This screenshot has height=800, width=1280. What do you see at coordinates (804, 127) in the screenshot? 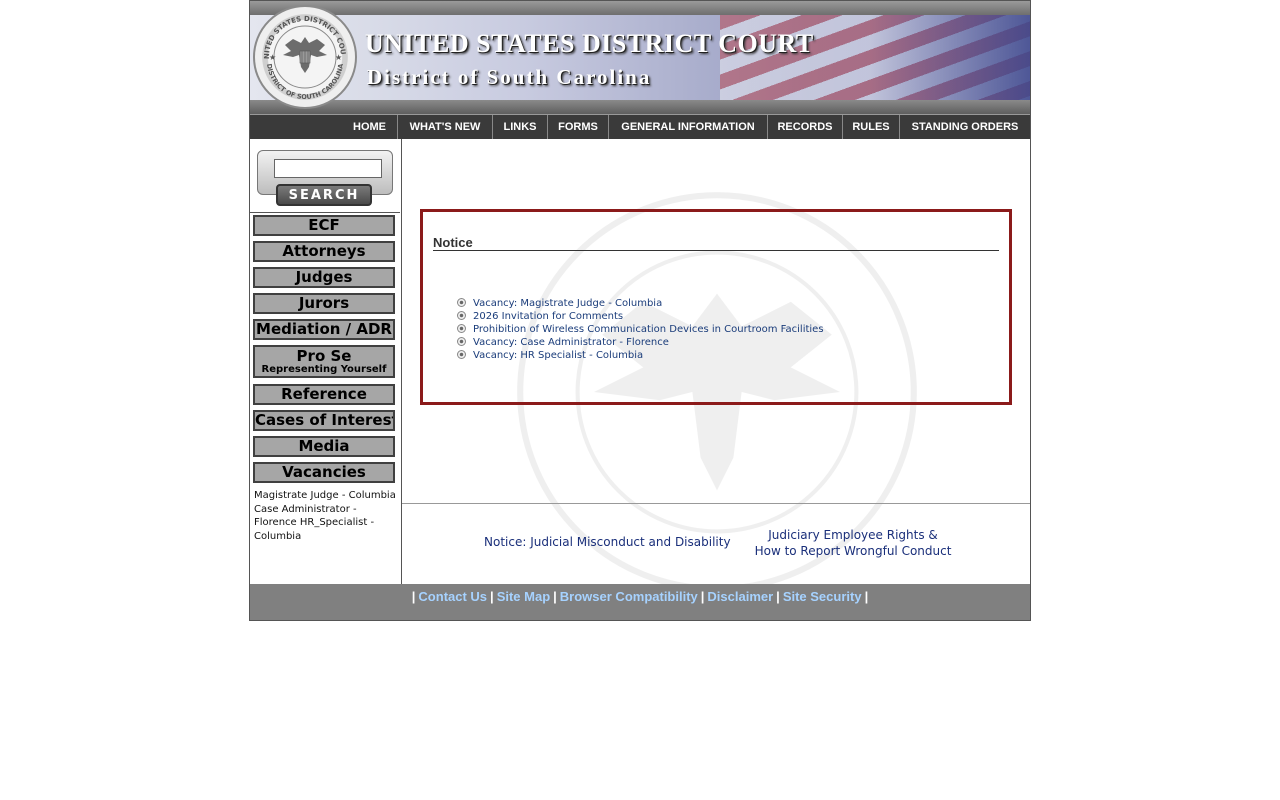
I see `nav-records: RECORDS` at bounding box center [804, 127].